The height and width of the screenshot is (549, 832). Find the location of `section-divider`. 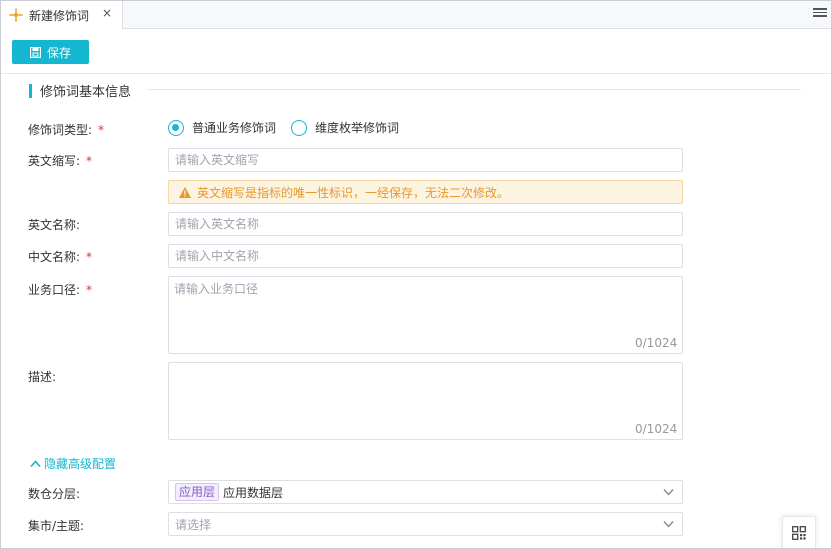

section-divider is located at coordinates (474, 89).